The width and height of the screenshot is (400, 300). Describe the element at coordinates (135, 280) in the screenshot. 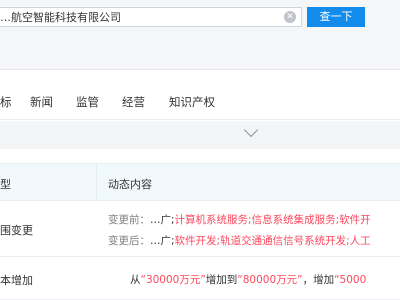

I see `from-word: 从` at that location.